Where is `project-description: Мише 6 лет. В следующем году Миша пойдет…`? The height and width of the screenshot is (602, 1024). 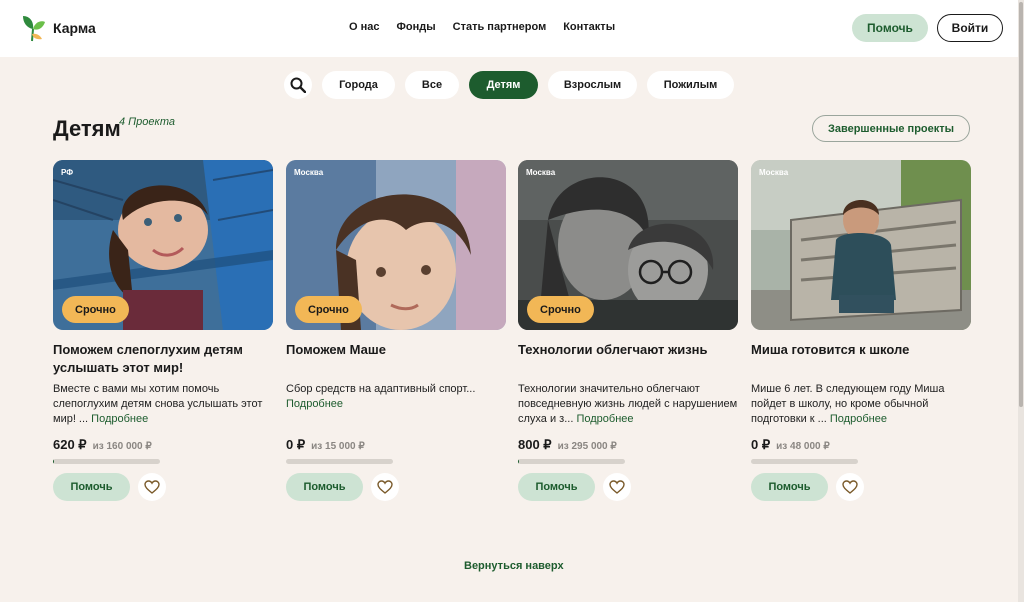
project-description: Мише 6 лет. В следующем году Миша пойдет… is located at coordinates (862, 404).